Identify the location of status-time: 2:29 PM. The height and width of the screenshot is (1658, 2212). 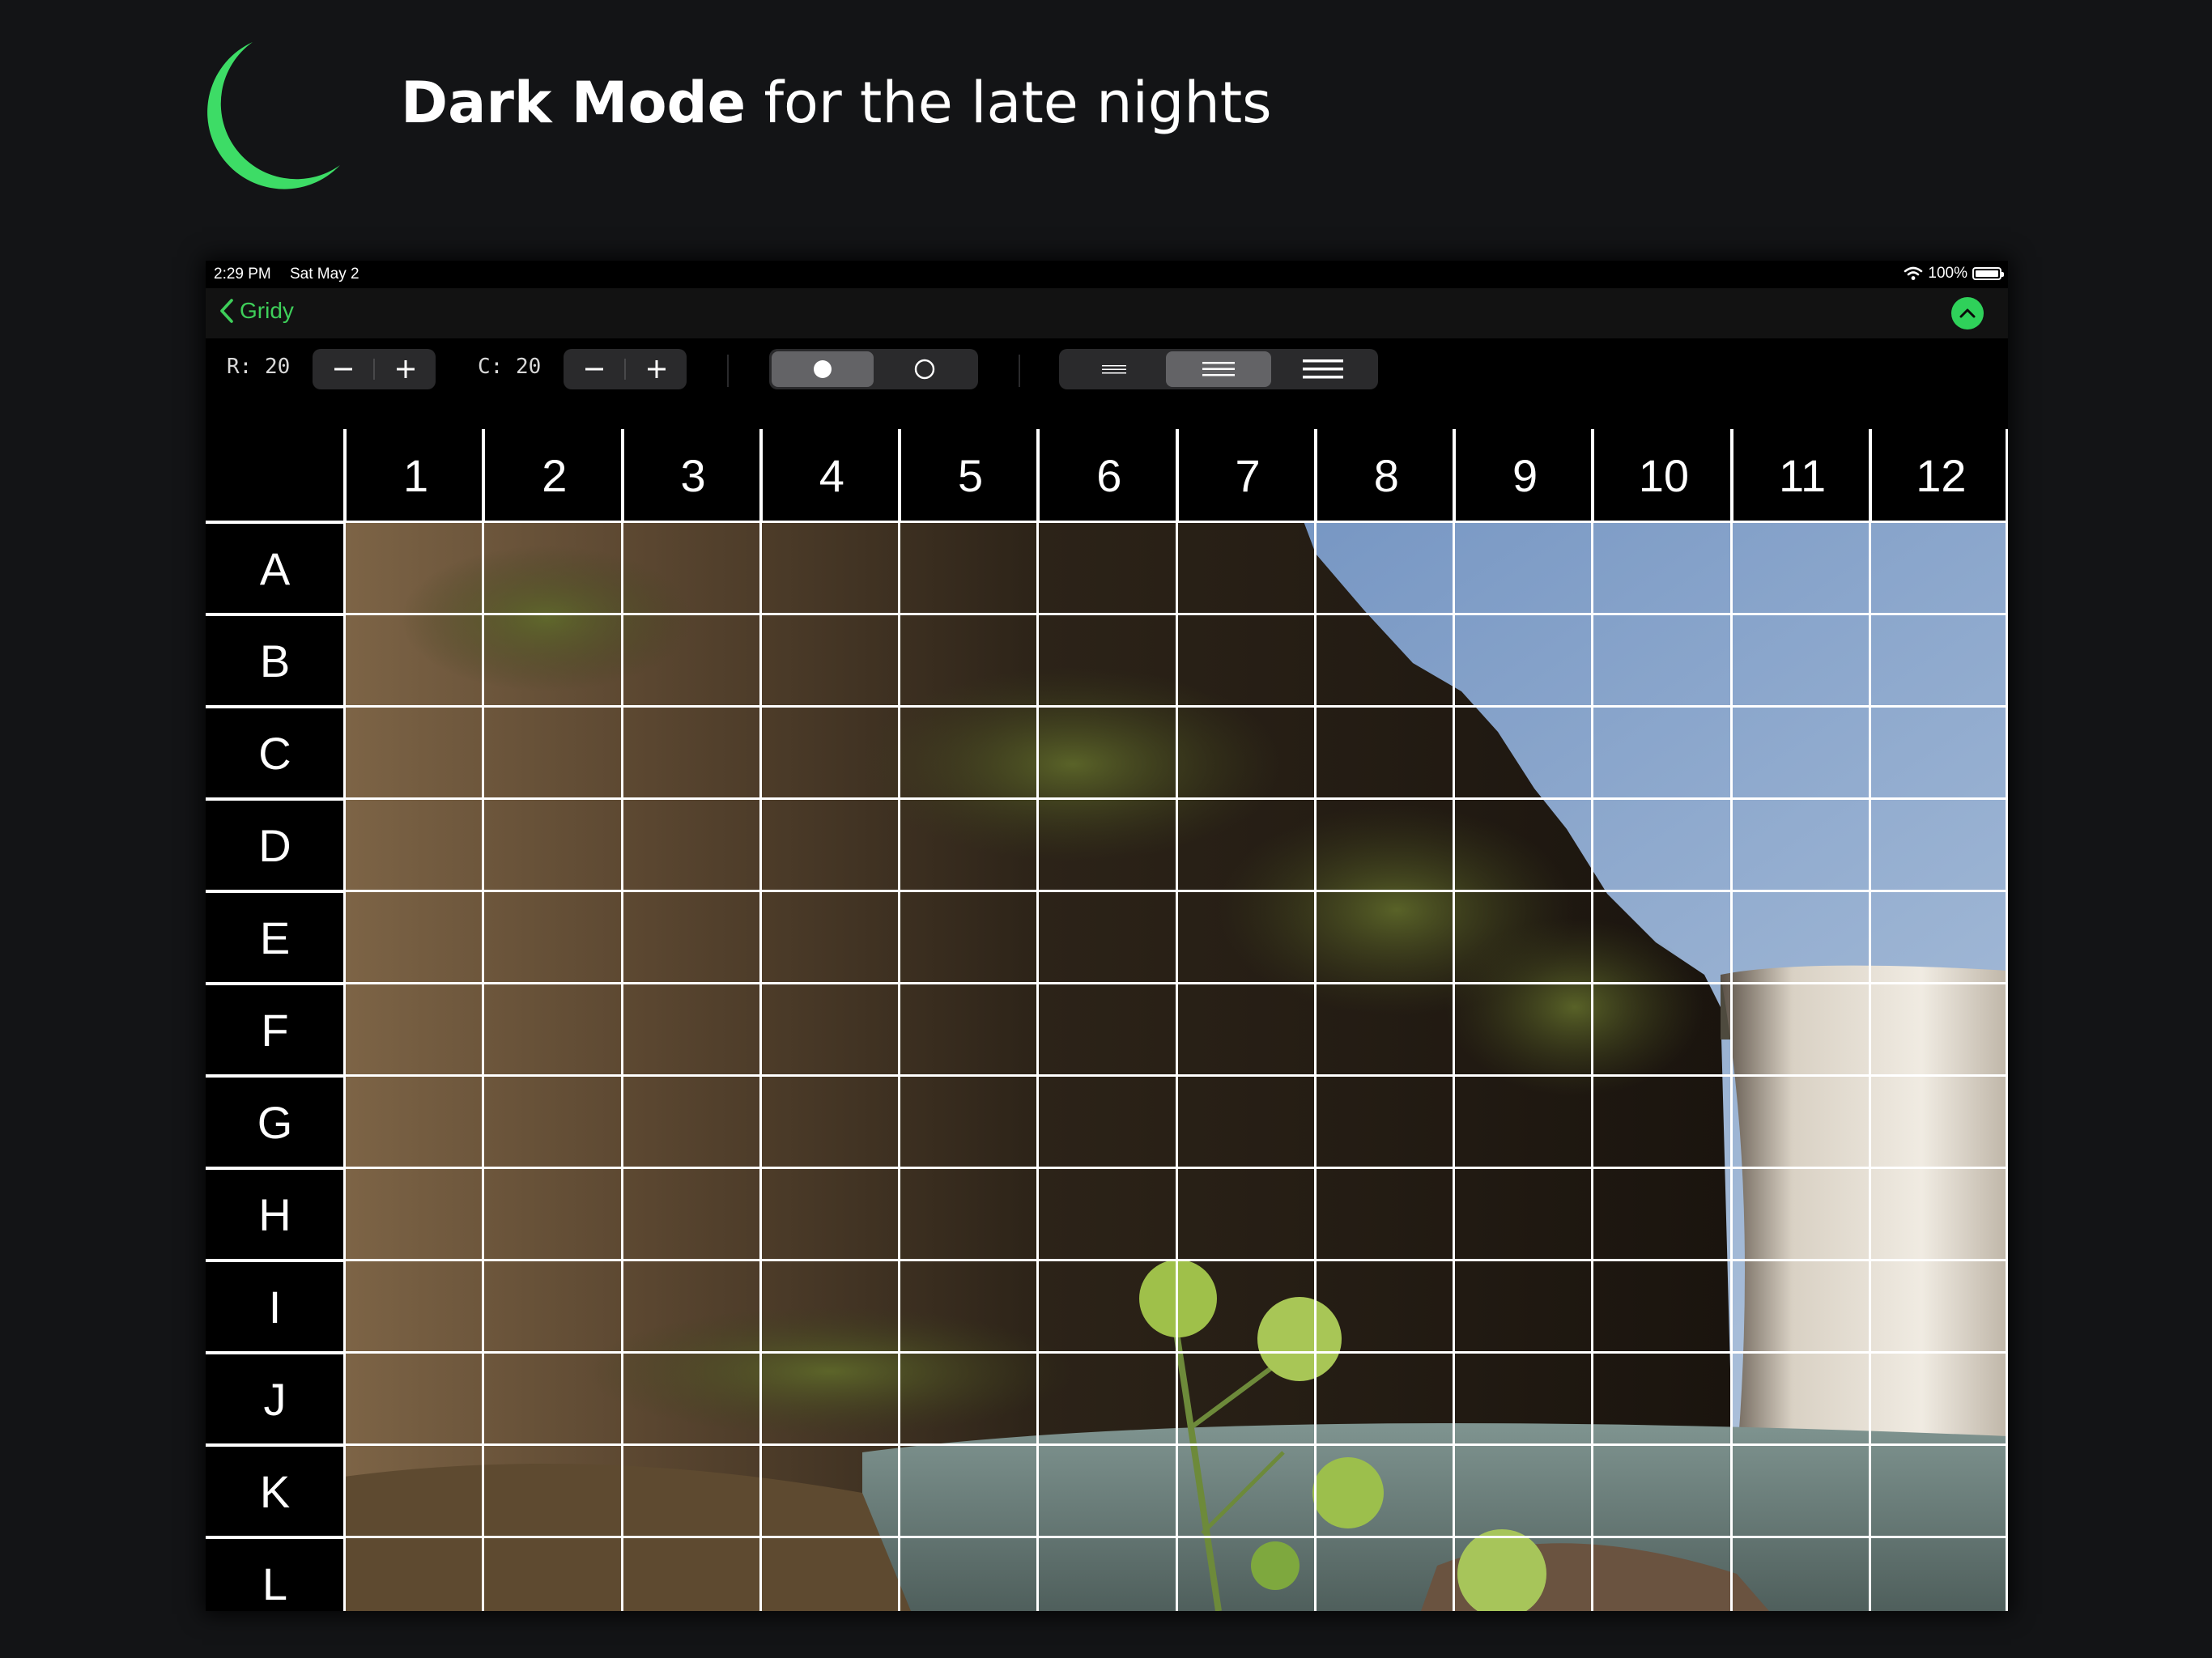
(242, 274).